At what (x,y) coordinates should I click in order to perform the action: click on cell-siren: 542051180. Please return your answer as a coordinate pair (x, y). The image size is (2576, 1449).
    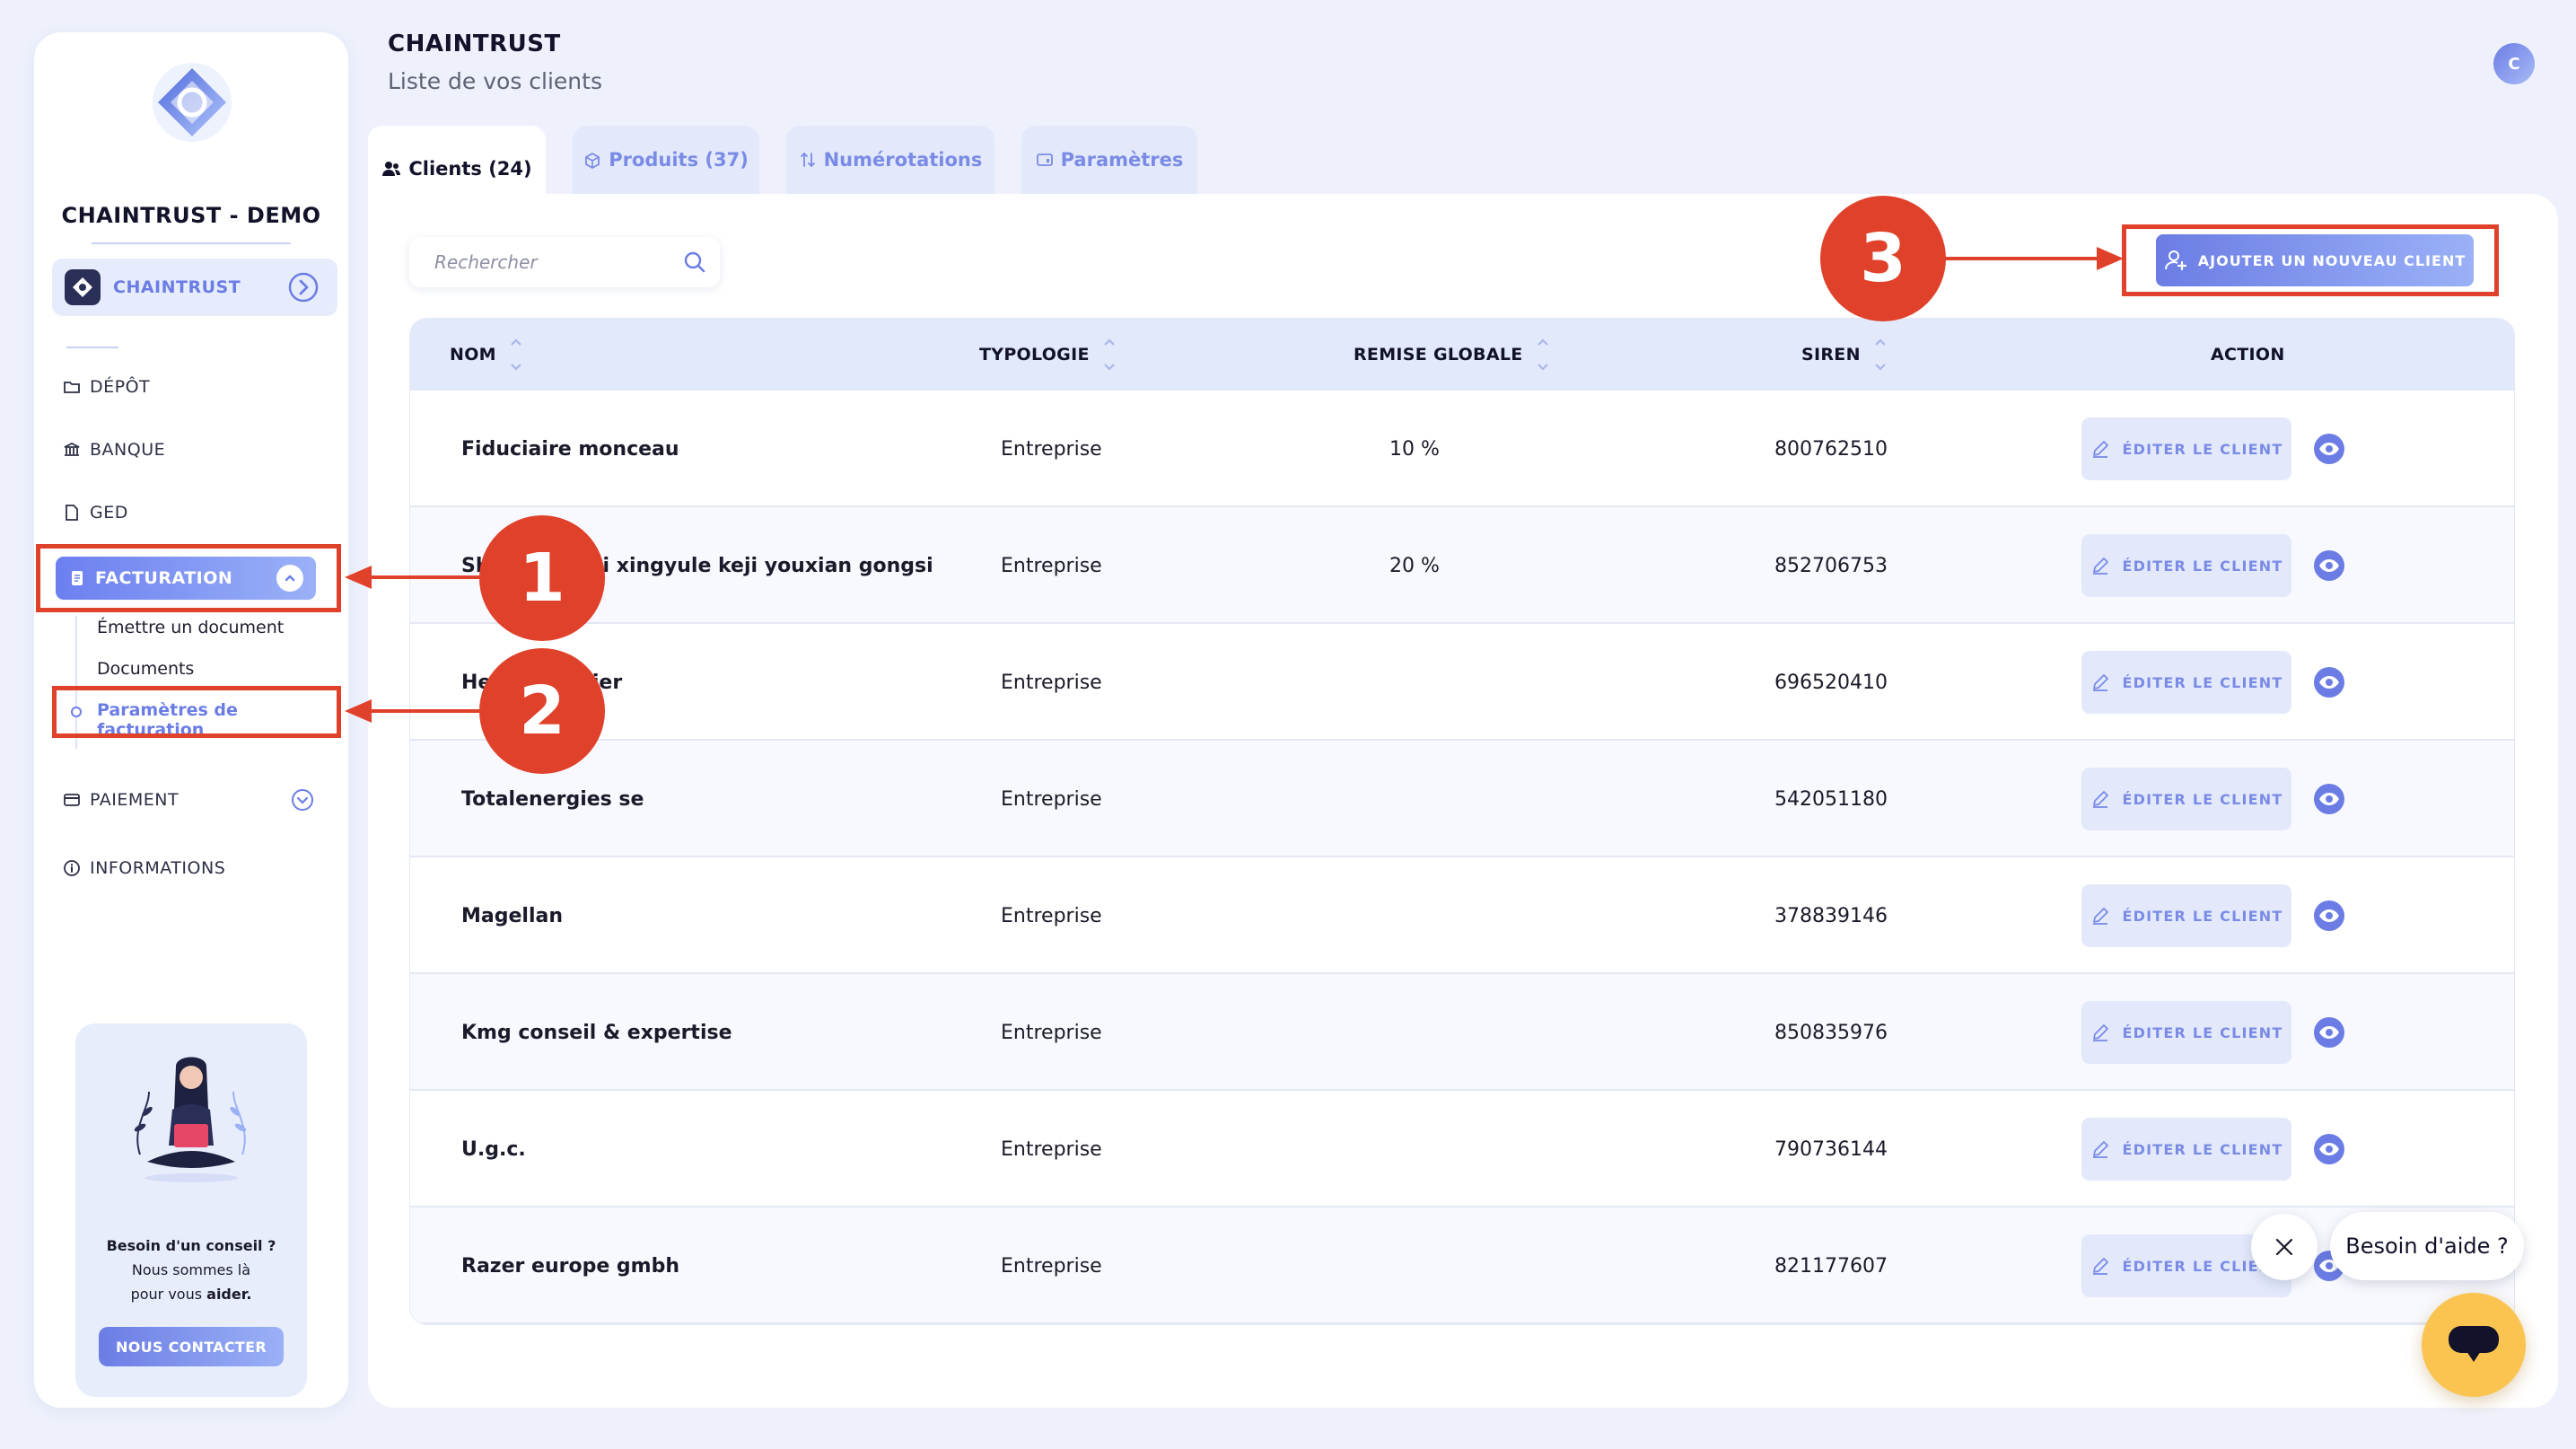
    Looking at the image, I should click on (1831, 799).